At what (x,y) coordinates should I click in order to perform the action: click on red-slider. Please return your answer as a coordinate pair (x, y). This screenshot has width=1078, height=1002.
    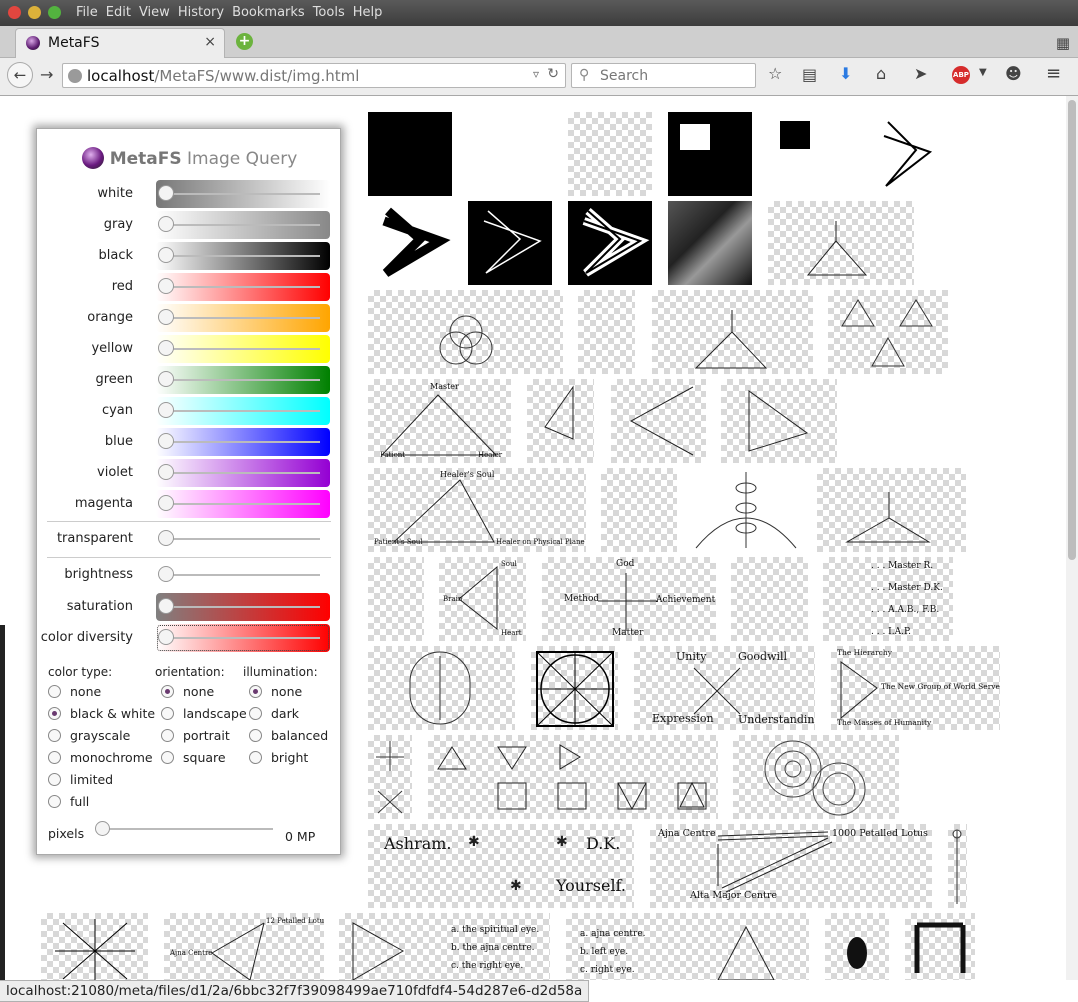
    Looking at the image, I should click on (243, 287).